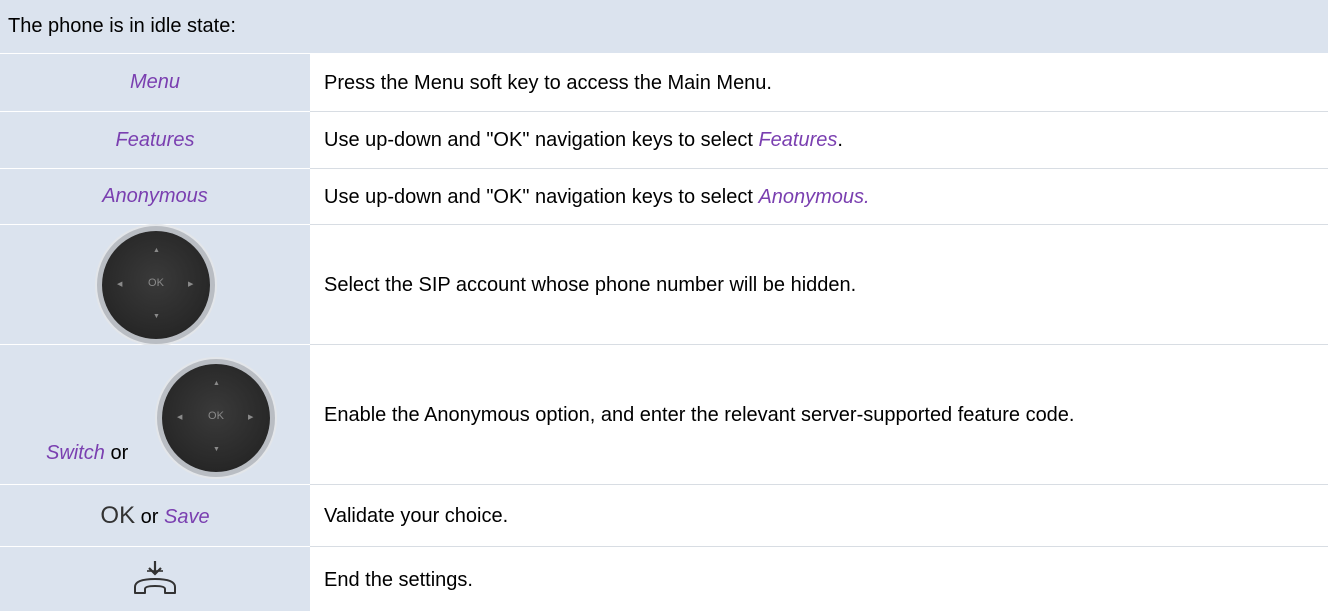 Image resolution: width=1328 pixels, height=612 pixels. What do you see at coordinates (664, 27) in the screenshot?
I see `table-header: The phone is in idle state:` at bounding box center [664, 27].